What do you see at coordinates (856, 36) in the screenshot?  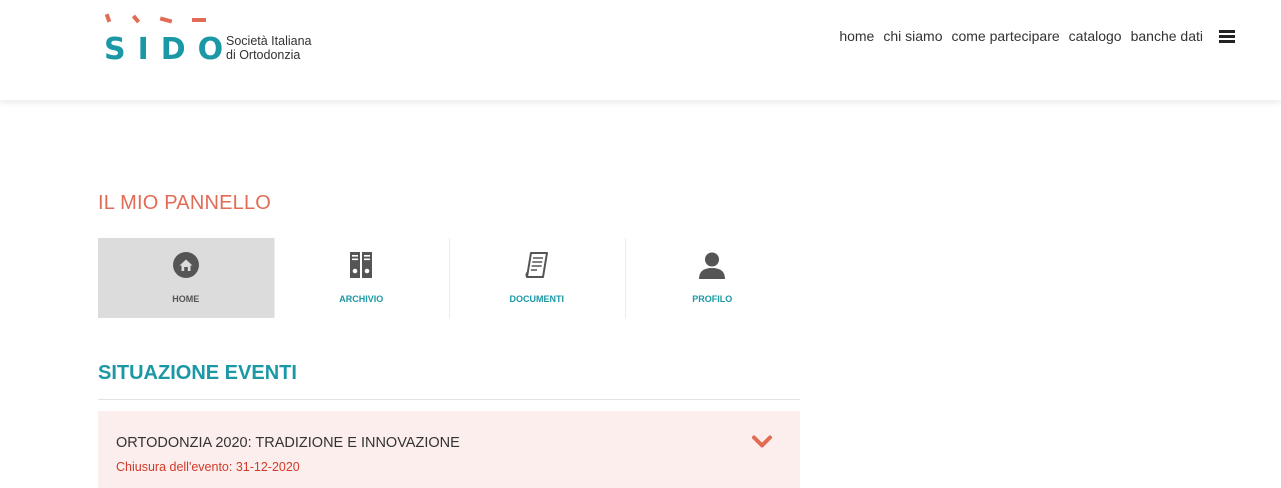 I see `nav-home: home` at bounding box center [856, 36].